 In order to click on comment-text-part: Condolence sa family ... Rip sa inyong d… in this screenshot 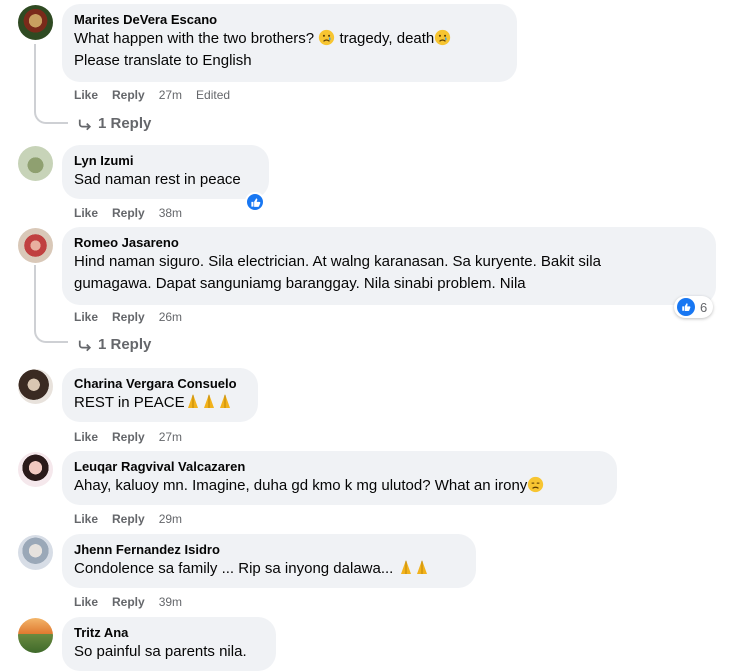, I will do `click(234, 568)`.